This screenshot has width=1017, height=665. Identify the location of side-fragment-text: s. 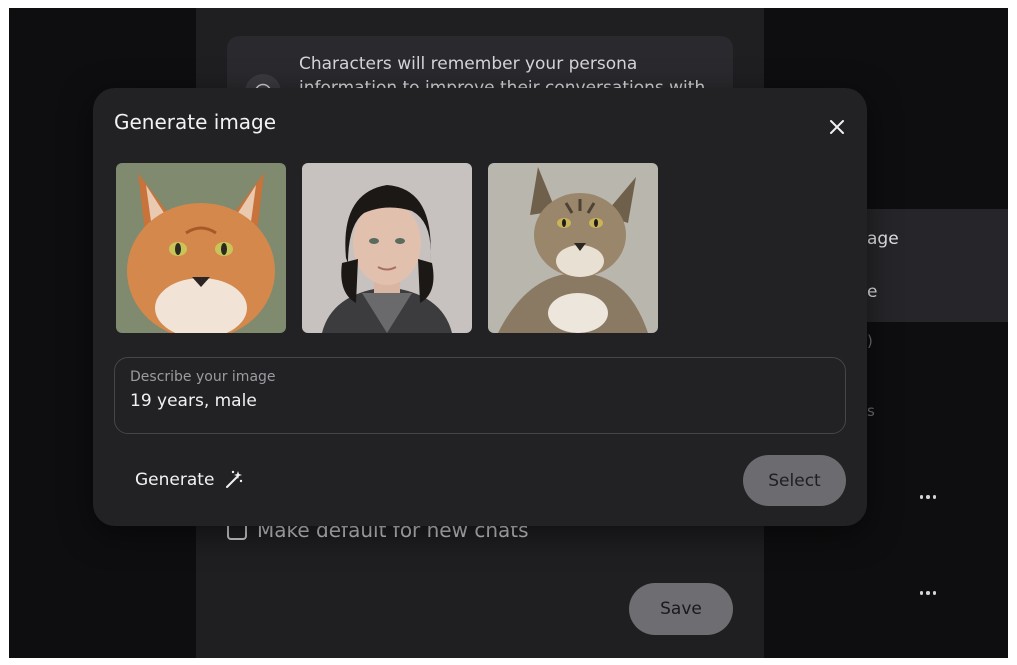
(871, 411).